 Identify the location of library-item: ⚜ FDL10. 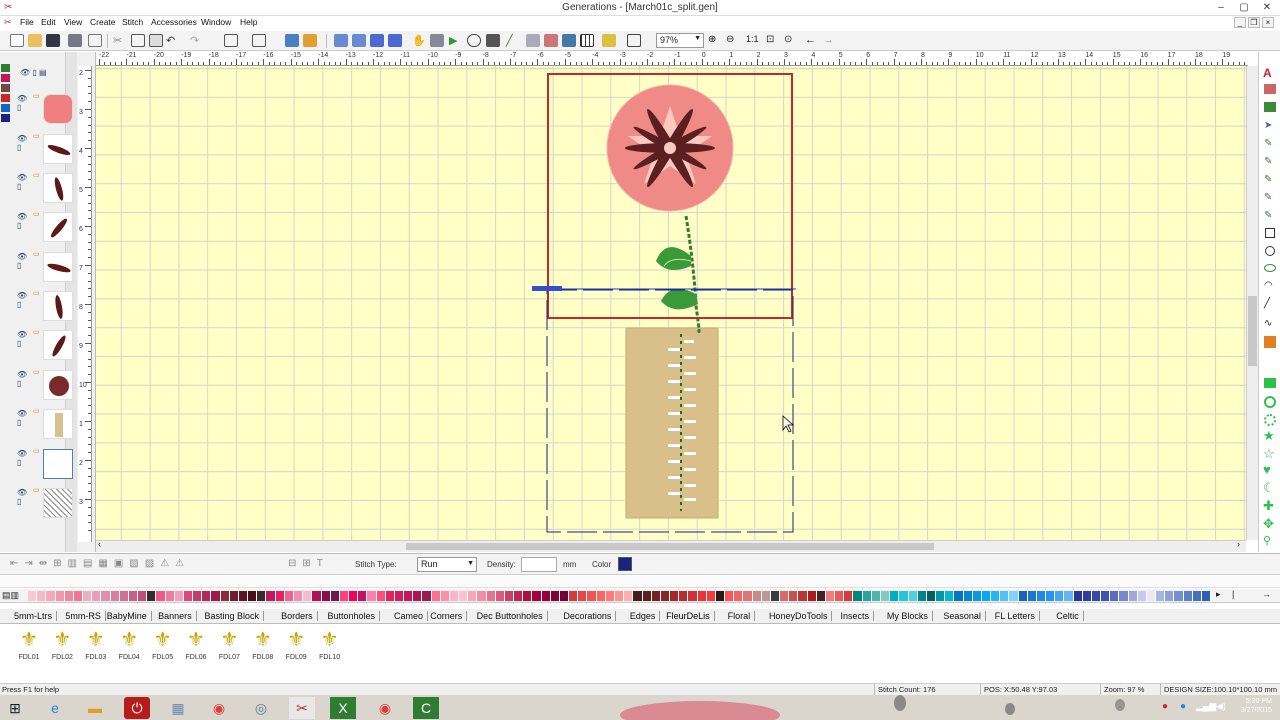
(330, 649).